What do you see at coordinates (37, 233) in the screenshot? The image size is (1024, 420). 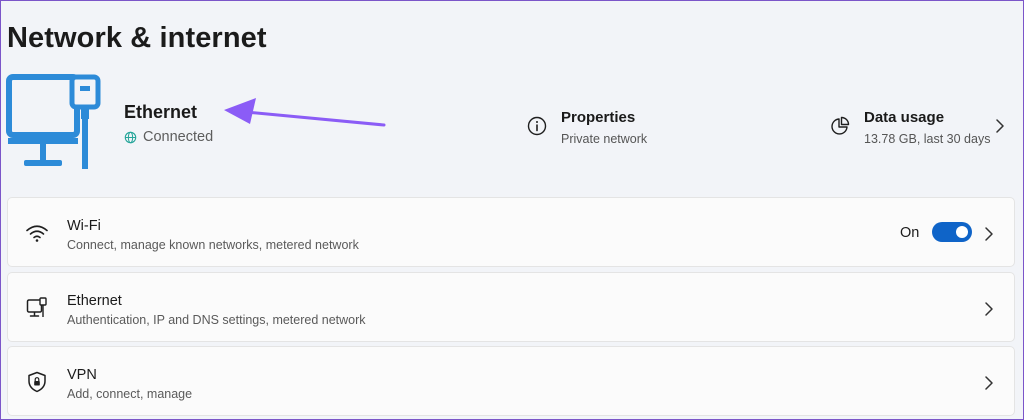 I see `wifi-icon` at bounding box center [37, 233].